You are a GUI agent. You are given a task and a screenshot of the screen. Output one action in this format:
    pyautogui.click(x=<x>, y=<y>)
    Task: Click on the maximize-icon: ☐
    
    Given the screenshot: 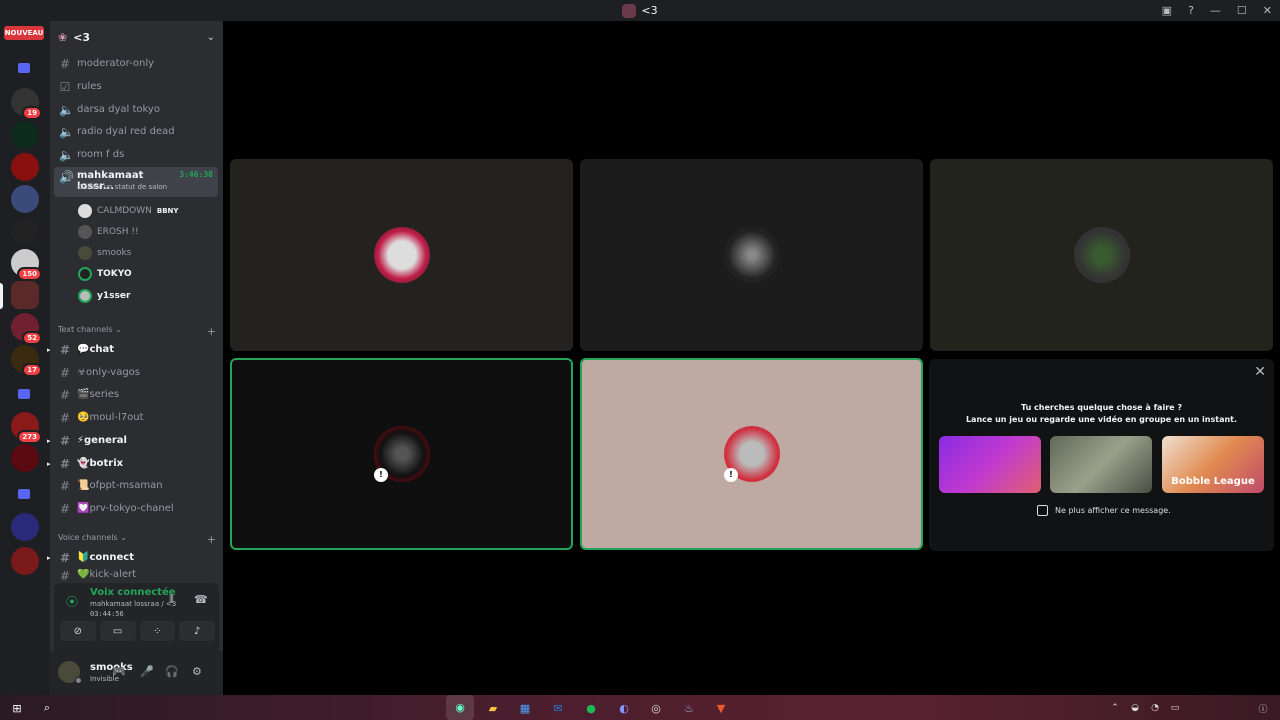 What is the action you would take?
    pyautogui.click(x=1242, y=10)
    